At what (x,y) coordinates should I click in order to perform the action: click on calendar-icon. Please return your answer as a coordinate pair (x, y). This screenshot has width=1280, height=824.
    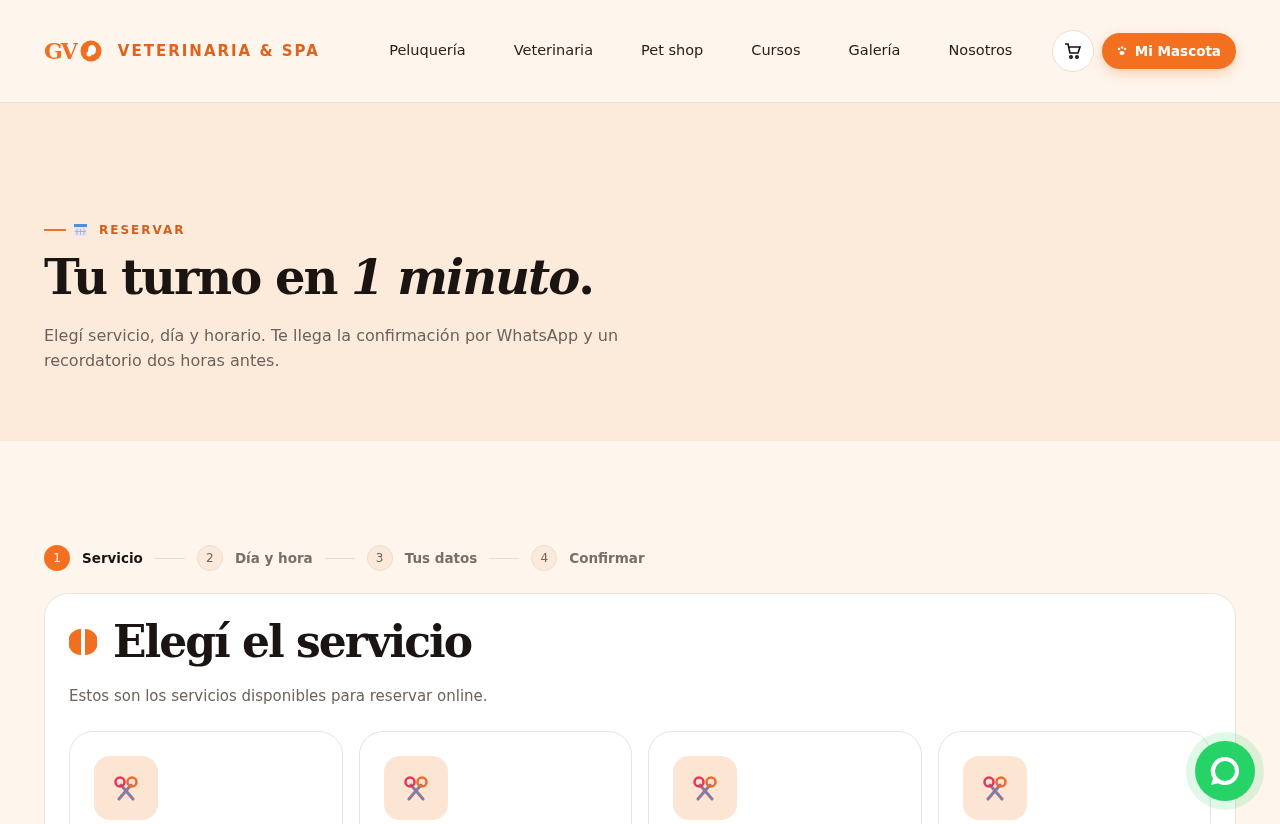
    Looking at the image, I should click on (80, 230).